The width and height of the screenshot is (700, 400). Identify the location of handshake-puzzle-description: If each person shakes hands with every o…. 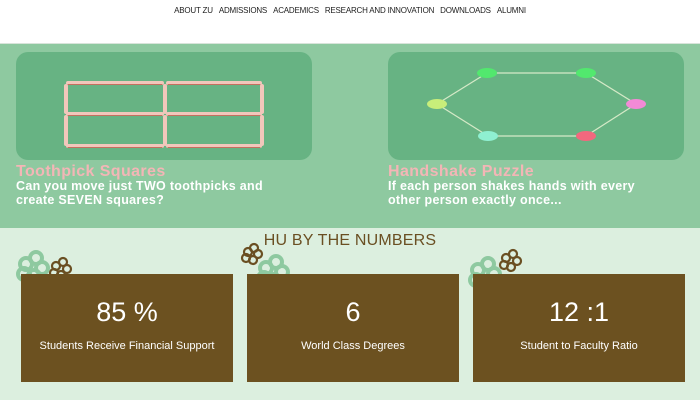
(511, 193).